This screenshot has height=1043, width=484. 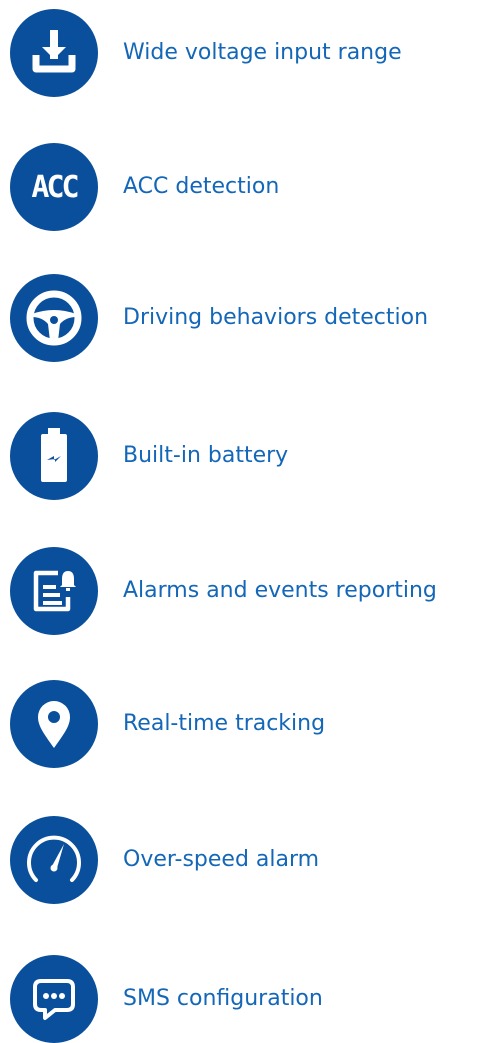 I want to click on feature-label: ACC detection, so click(x=201, y=186).